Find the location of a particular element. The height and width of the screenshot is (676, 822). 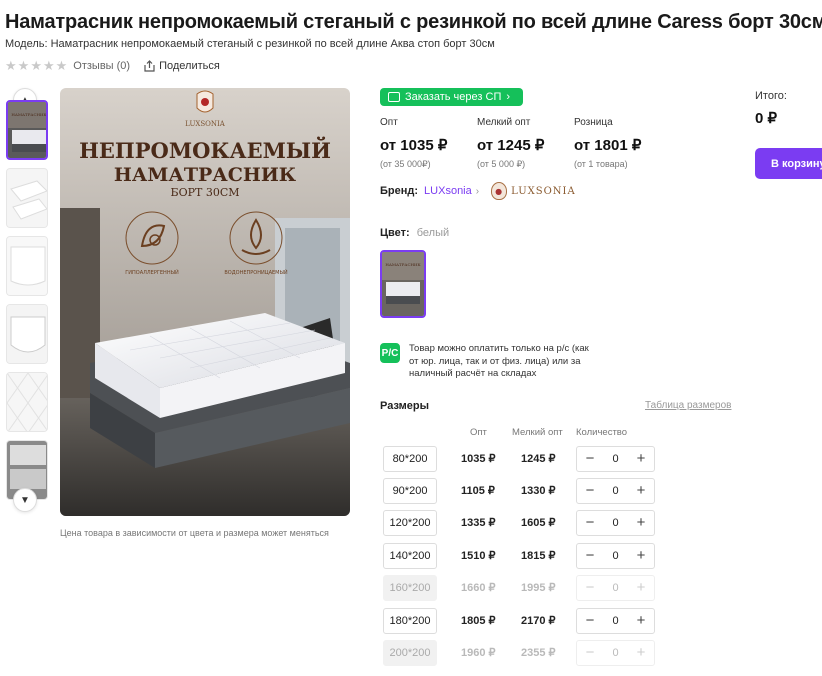

brand-label: Бренд: is located at coordinates (399, 191).